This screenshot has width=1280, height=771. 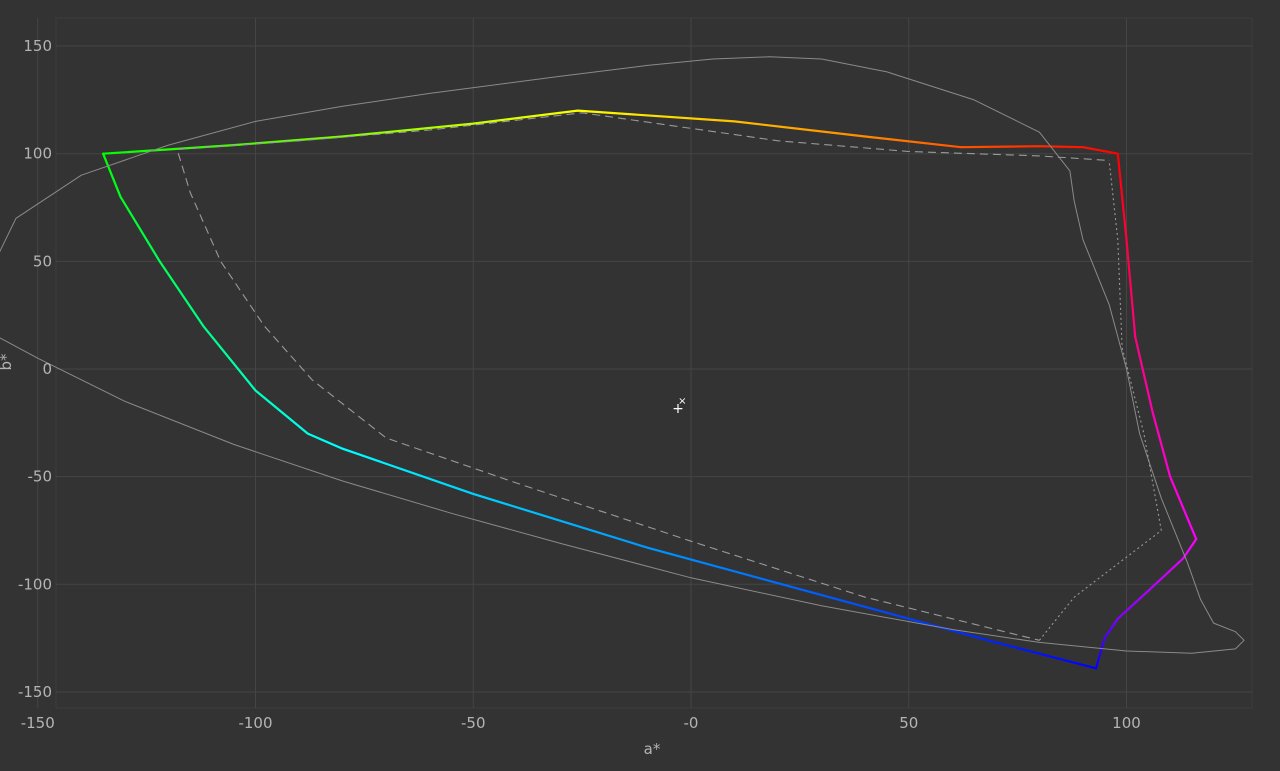 What do you see at coordinates (652, 749) in the screenshot?
I see `x-axis-label: a*` at bounding box center [652, 749].